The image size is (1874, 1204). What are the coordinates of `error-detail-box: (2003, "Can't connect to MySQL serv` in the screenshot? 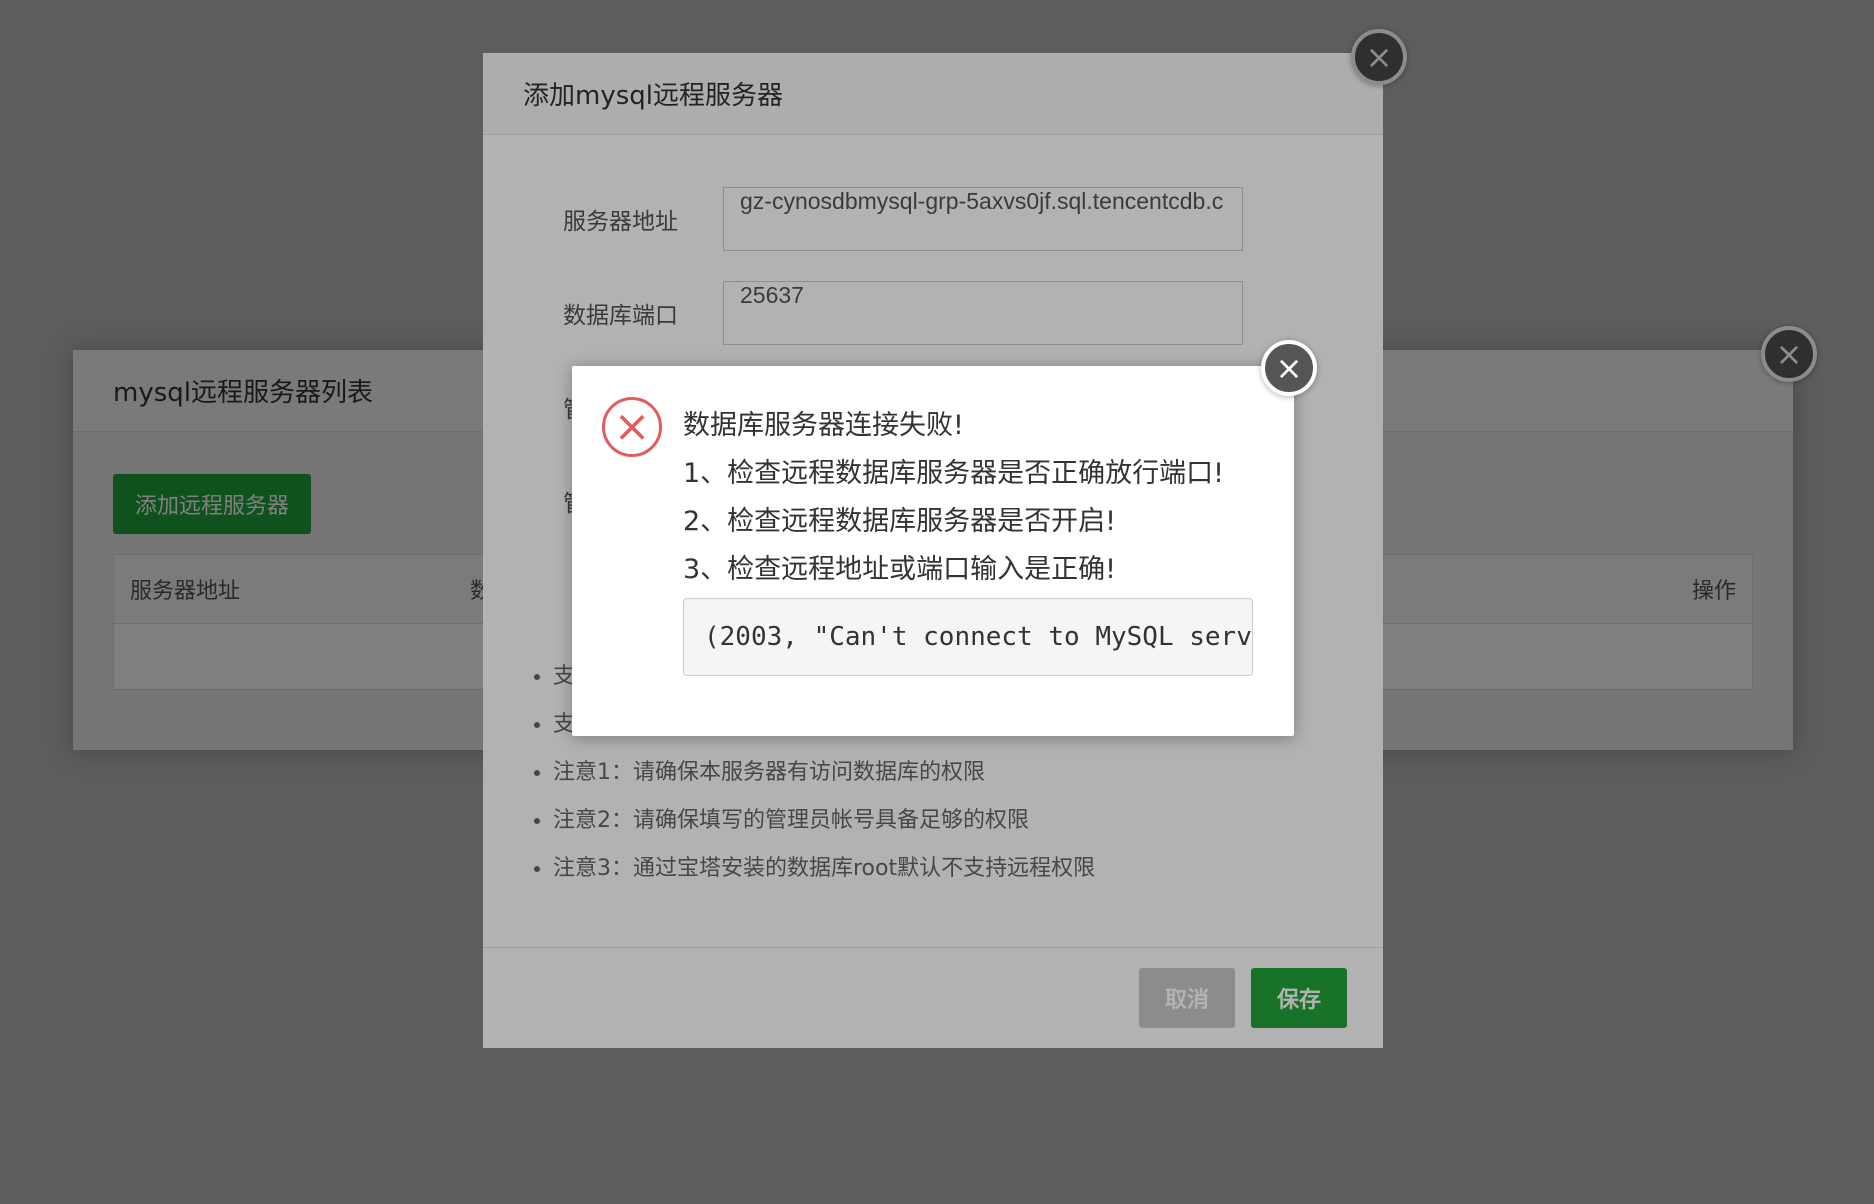 It's located at (968, 637).